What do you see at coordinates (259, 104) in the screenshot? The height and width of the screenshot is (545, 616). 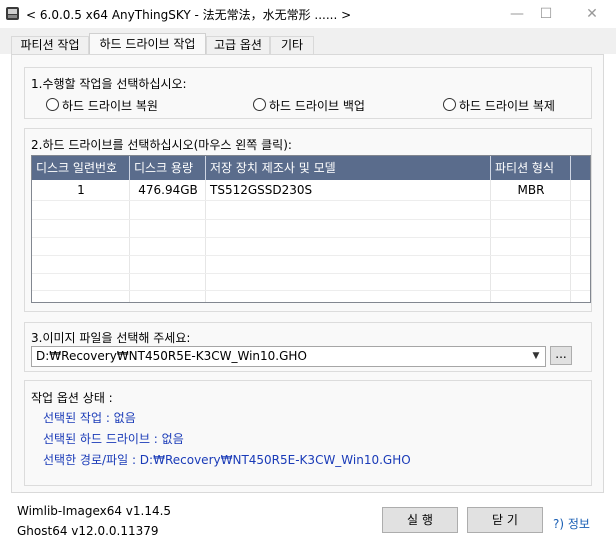 I see `radio-backup` at bounding box center [259, 104].